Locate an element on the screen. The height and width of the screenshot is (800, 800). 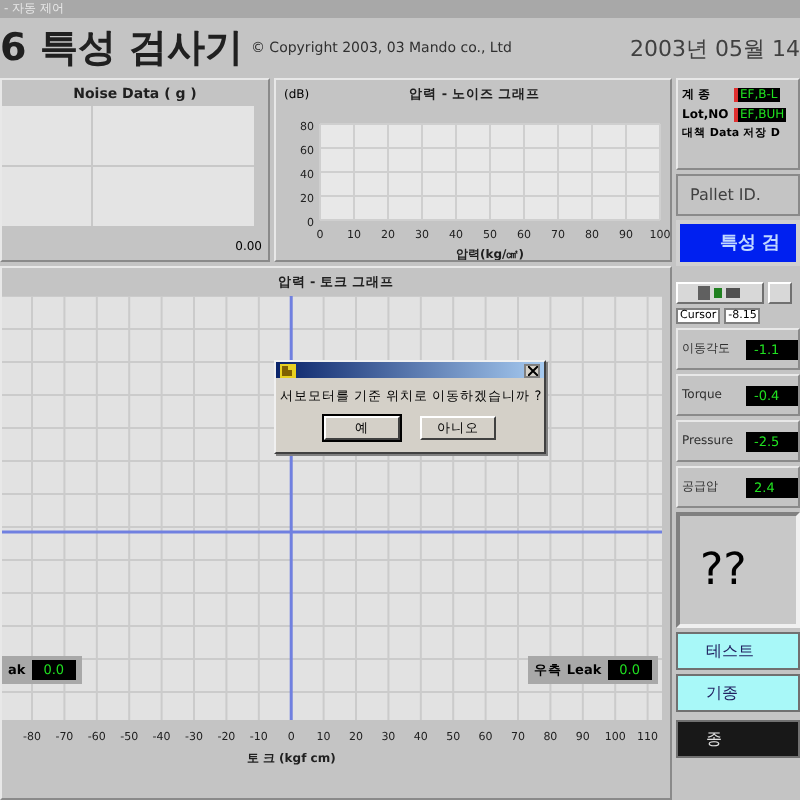
graph-tool-button is located at coordinates (720, 293).